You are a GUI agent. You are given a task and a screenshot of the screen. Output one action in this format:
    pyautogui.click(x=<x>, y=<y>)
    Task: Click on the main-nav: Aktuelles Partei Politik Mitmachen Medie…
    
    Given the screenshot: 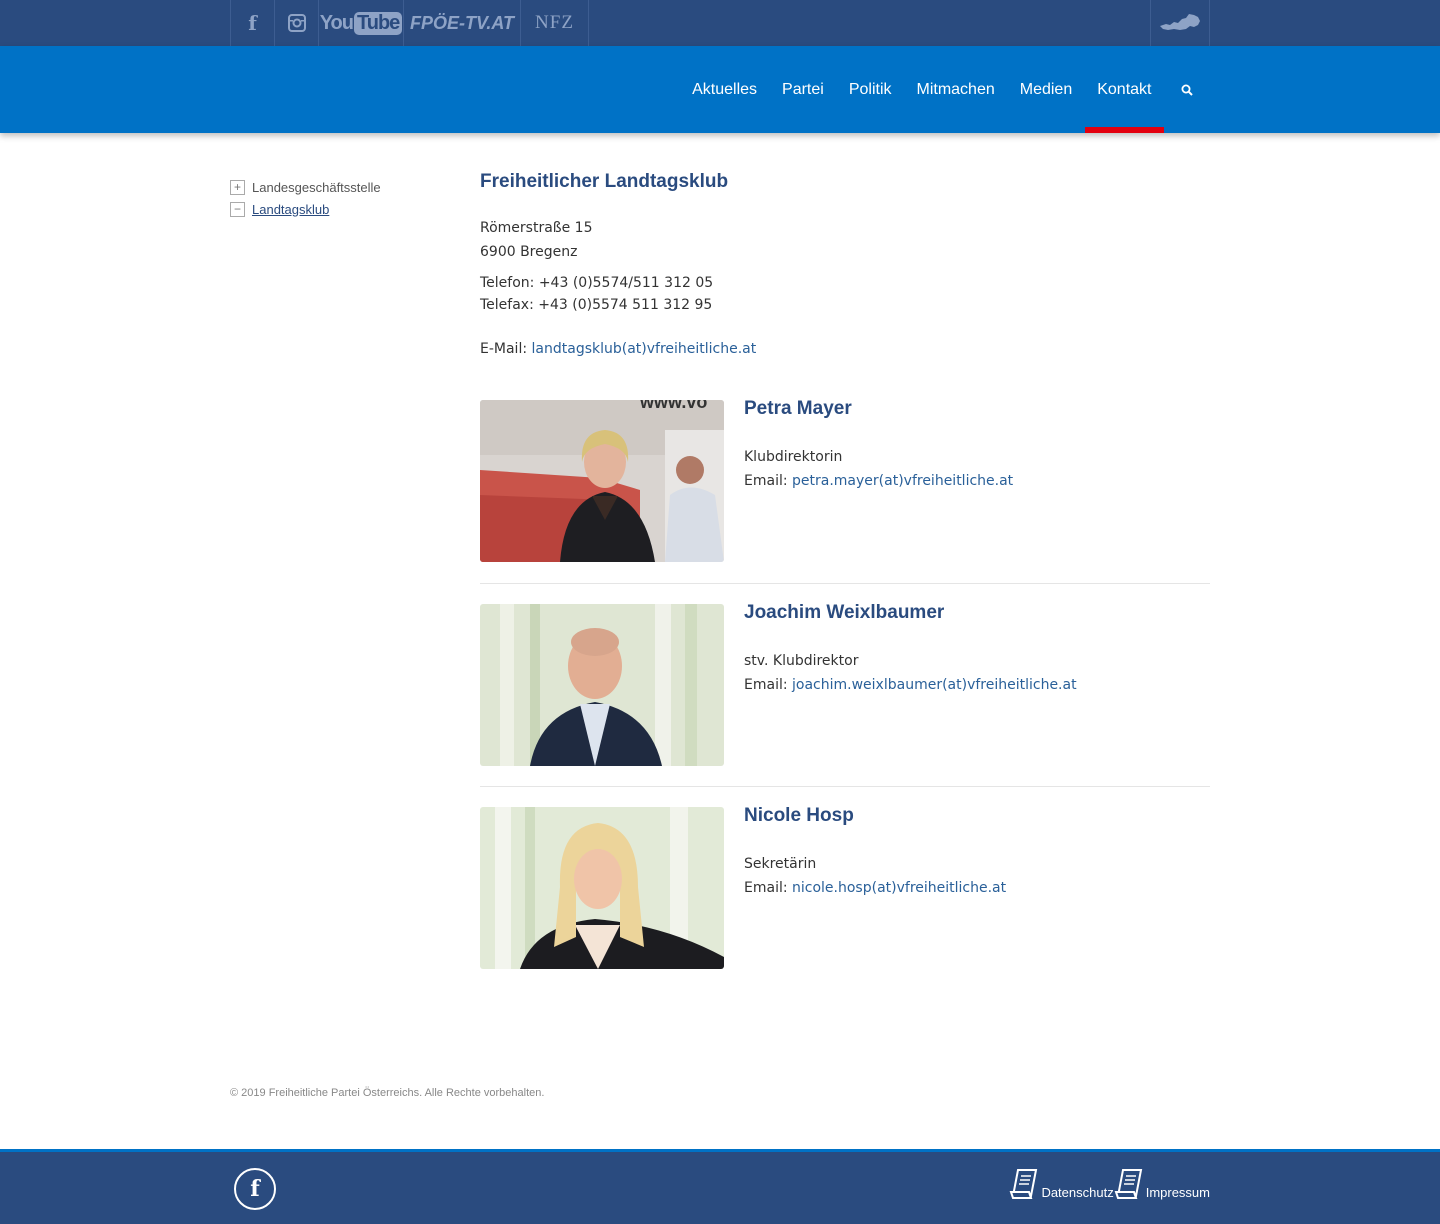 What is the action you would take?
    pyautogui.click(x=945, y=89)
    